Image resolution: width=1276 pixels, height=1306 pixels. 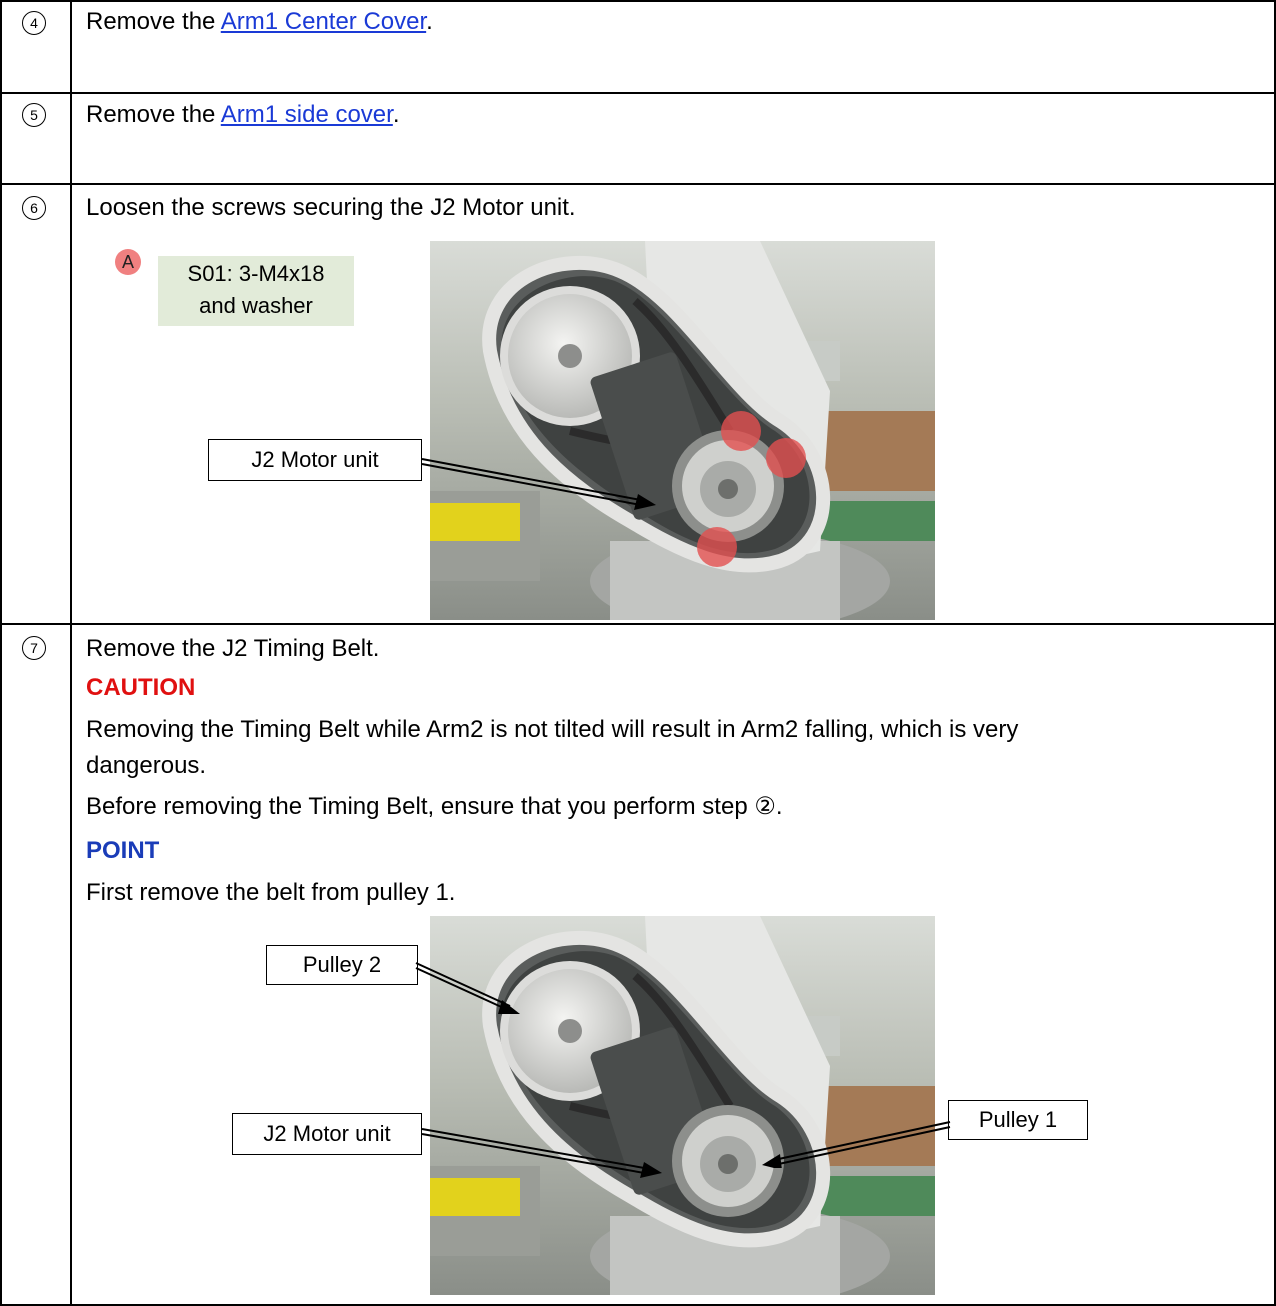 I want to click on arm1-center-cover-link: Arm1 Center Cover, so click(x=323, y=21).